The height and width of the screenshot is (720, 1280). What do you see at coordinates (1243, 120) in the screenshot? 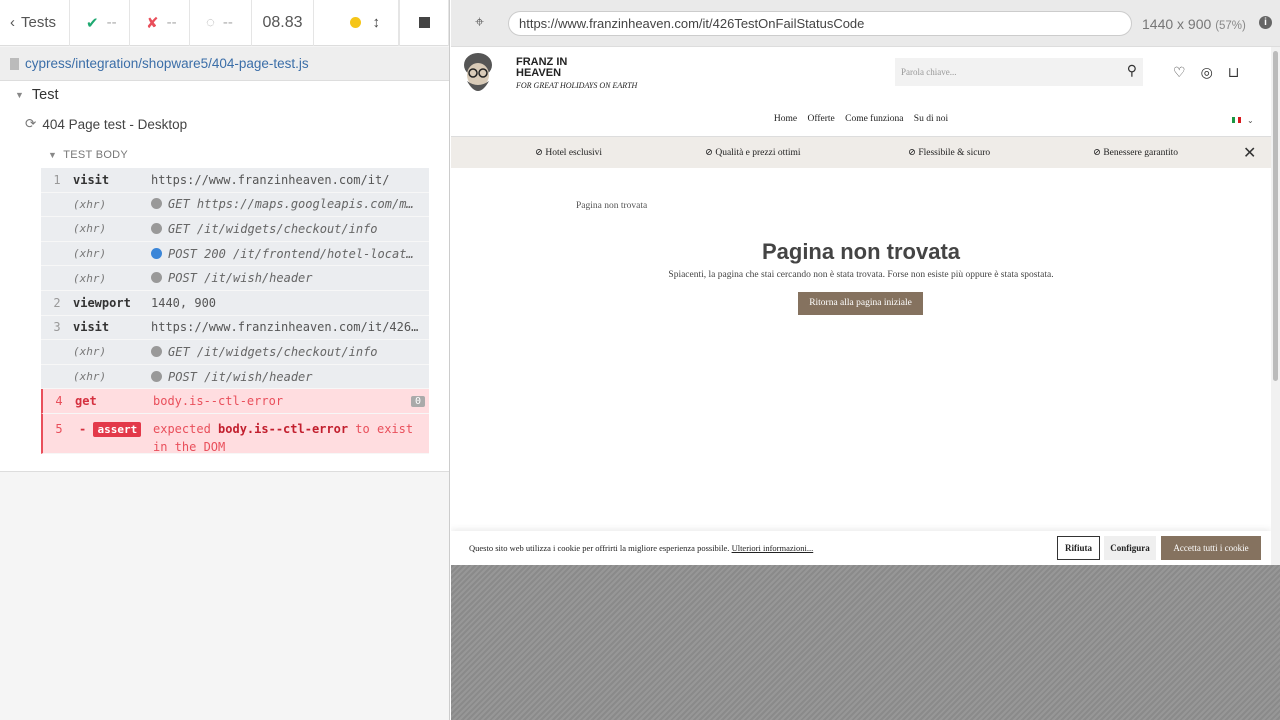
I see `language-selector: ⌄` at bounding box center [1243, 120].